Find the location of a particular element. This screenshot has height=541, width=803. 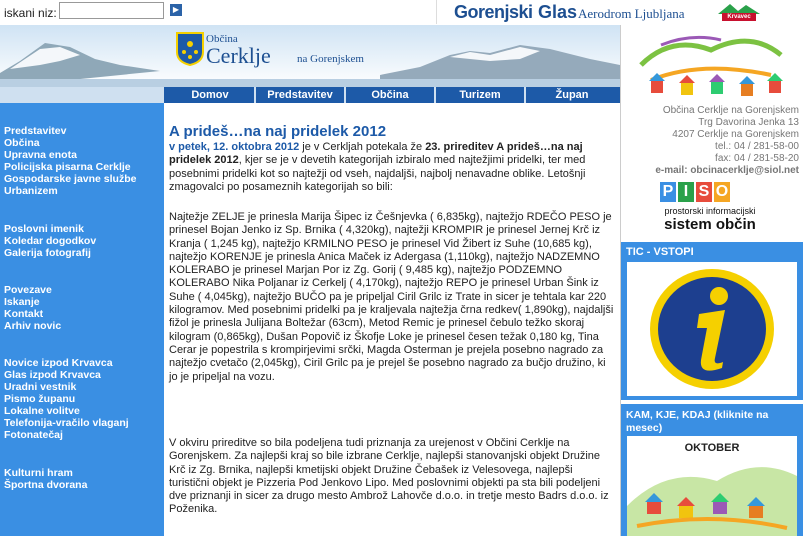

article-date: v petek, 12. oktobra 2012 is located at coordinates (234, 147).